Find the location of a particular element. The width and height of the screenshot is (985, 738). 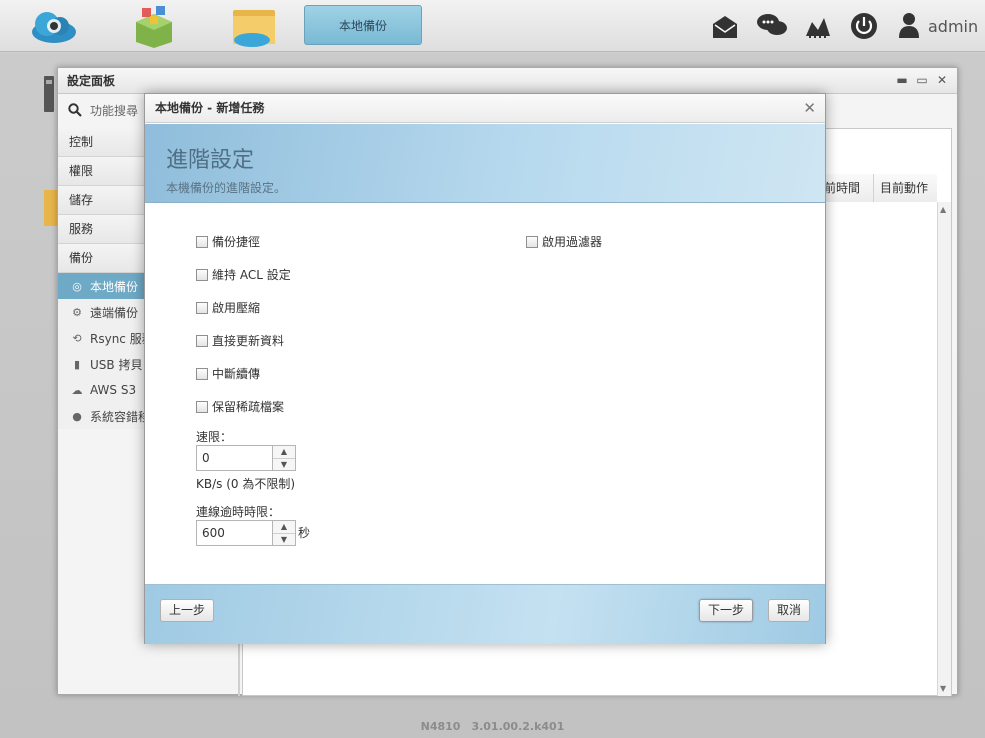

file-manager-icon is located at coordinates (254, 26).